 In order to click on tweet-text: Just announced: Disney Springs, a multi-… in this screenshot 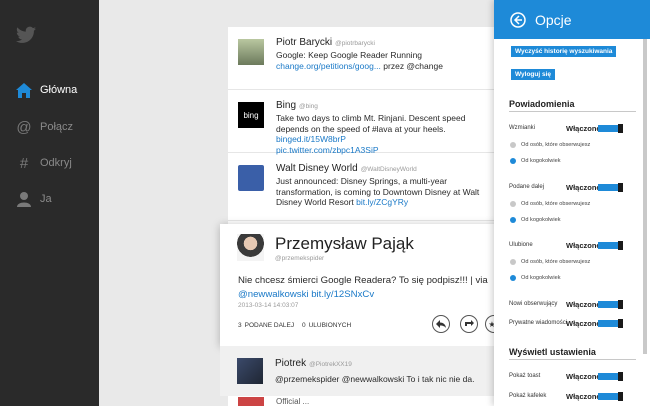, I will do `click(382, 192)`.